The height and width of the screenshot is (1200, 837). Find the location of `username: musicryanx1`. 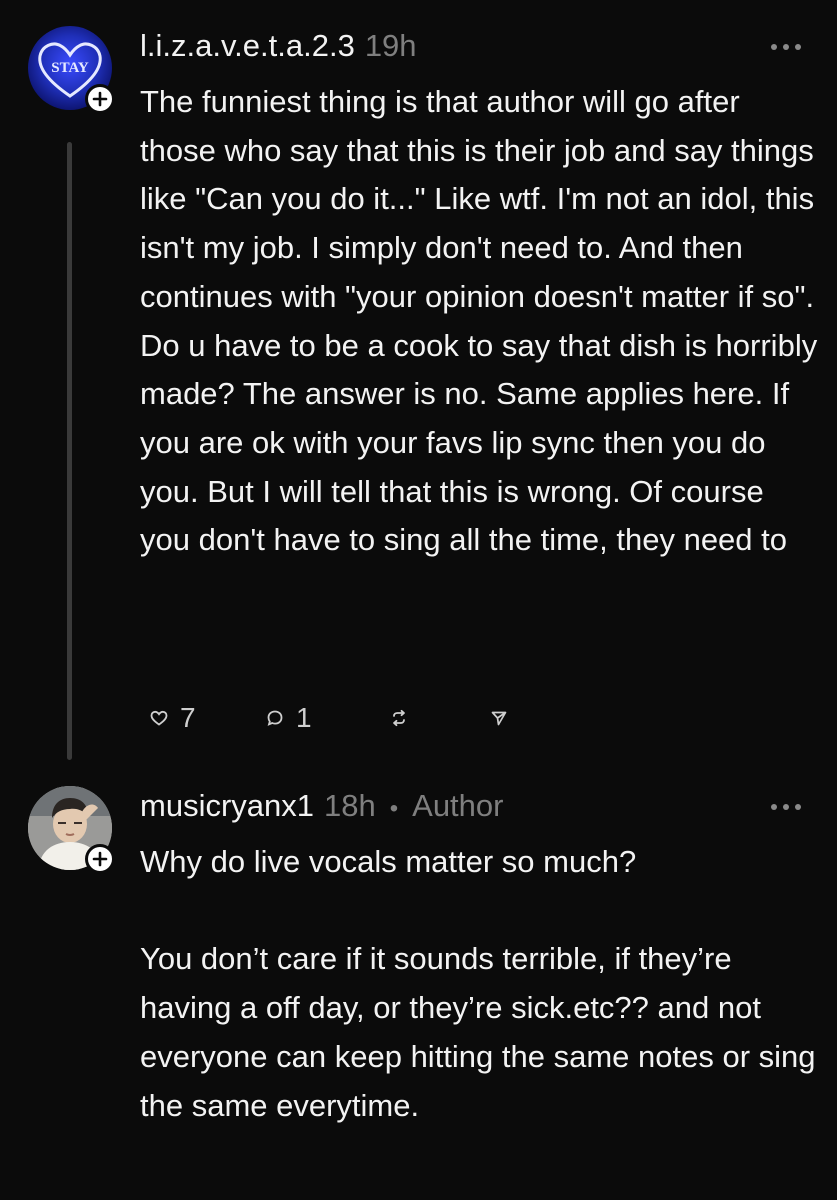

username: musicryanx1 is located at coordinates (227, 806).